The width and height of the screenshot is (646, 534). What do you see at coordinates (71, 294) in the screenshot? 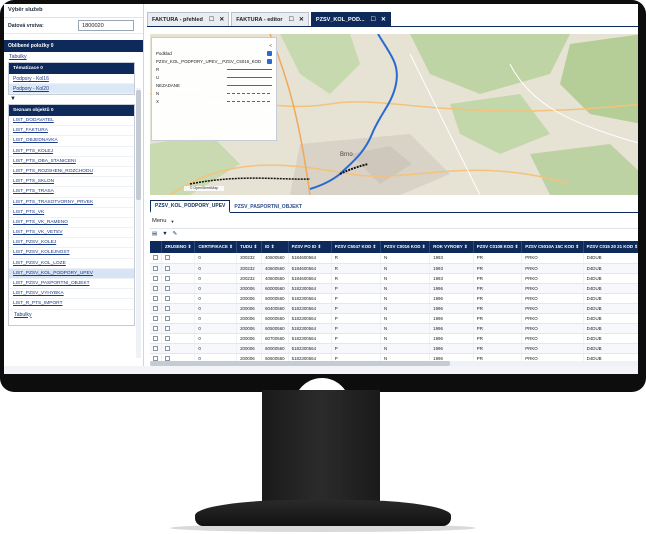
I see `object-item: LIST_PZSV_VYHYBKA` at bounding box center [71, 294].